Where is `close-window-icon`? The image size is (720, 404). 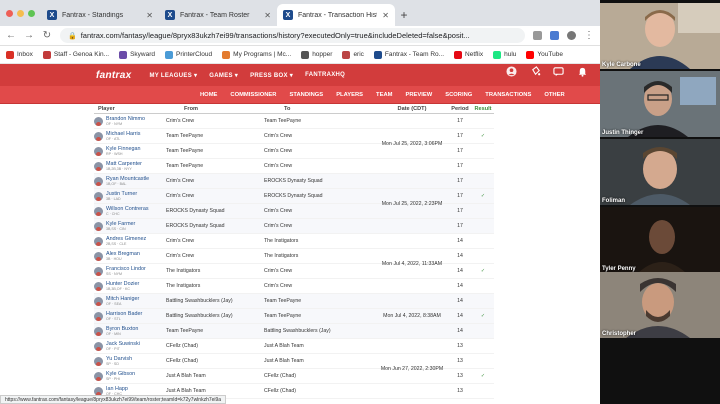 close-window-icon is located at coordinates (9, 13).